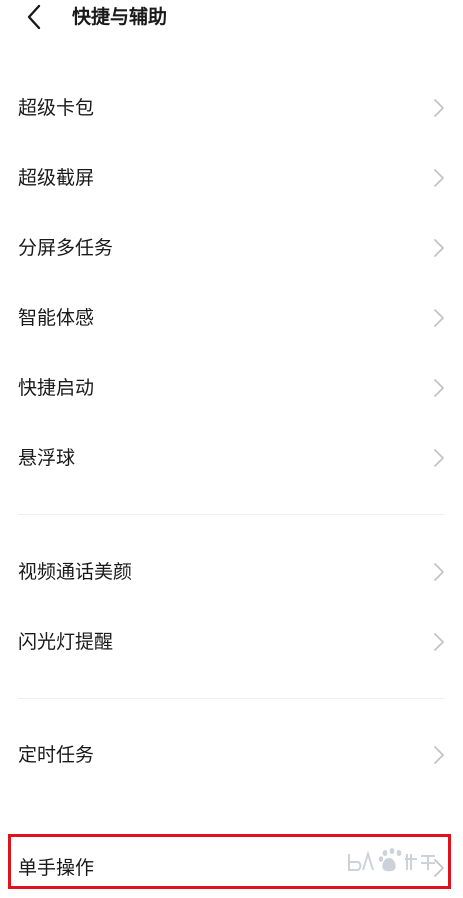  What do you see at coordinates (231, 868) in the screenshot?
I see `menu-item-one-handed-mode: 单手操作` at bounding box center [231, 868].